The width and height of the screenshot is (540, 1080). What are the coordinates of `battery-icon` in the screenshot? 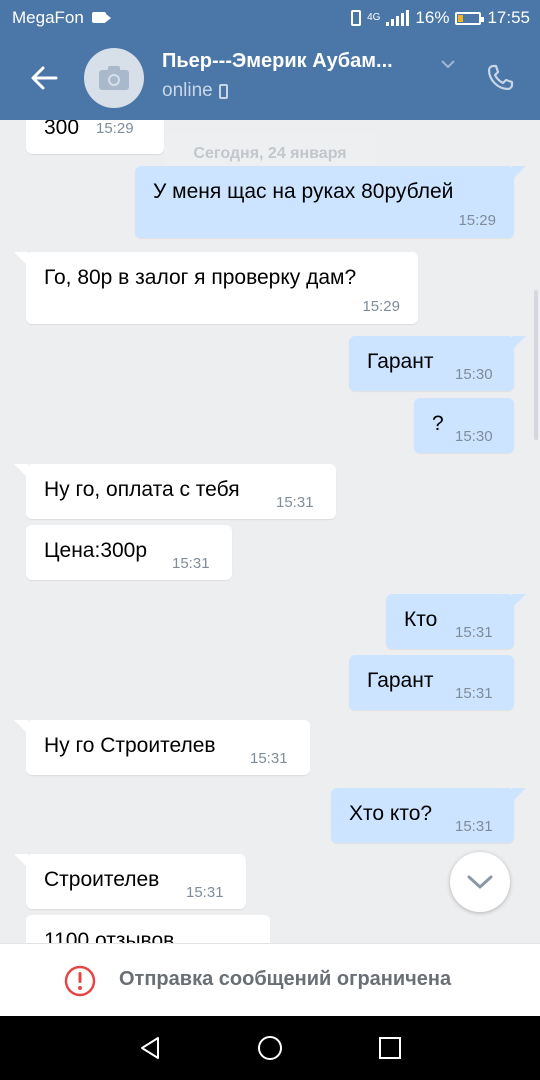 It's located at (470, 18).